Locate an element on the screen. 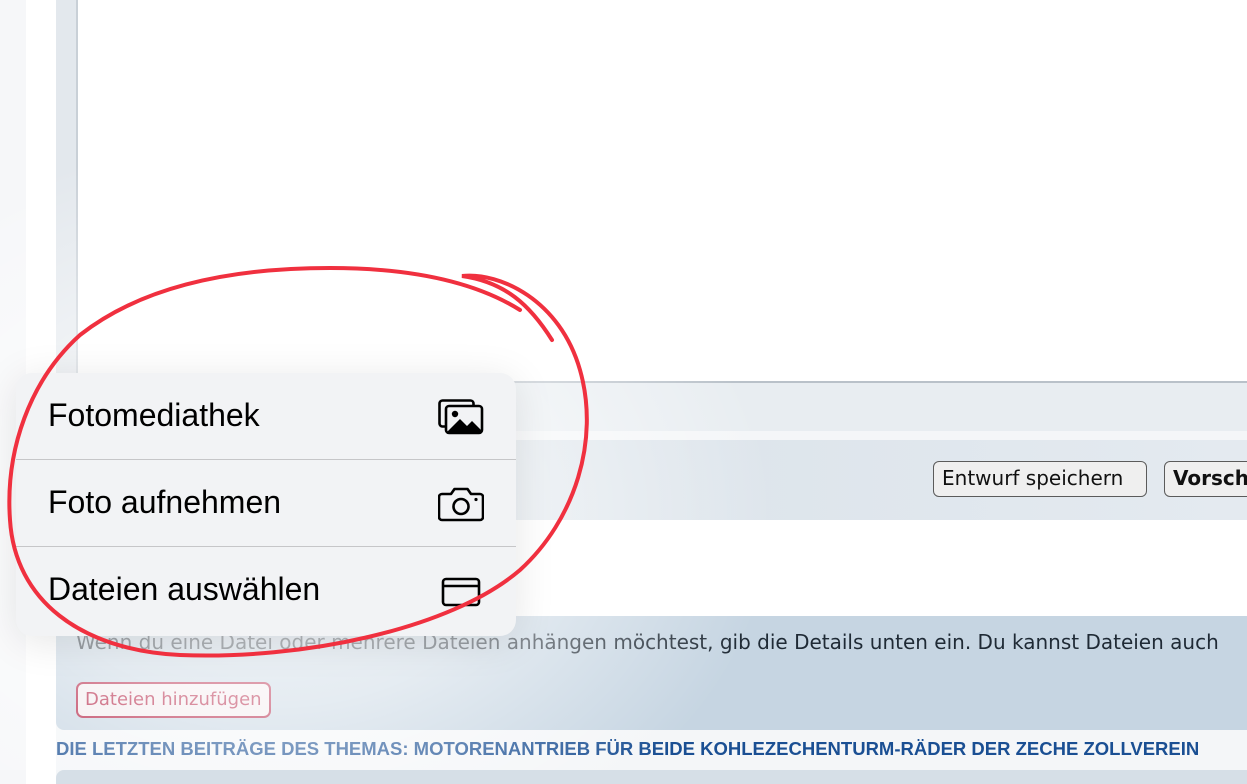 This screenshot has width=1247, height=784. menu-item-choose-files: Dateien auswählen is located at coordinates (266, 591).